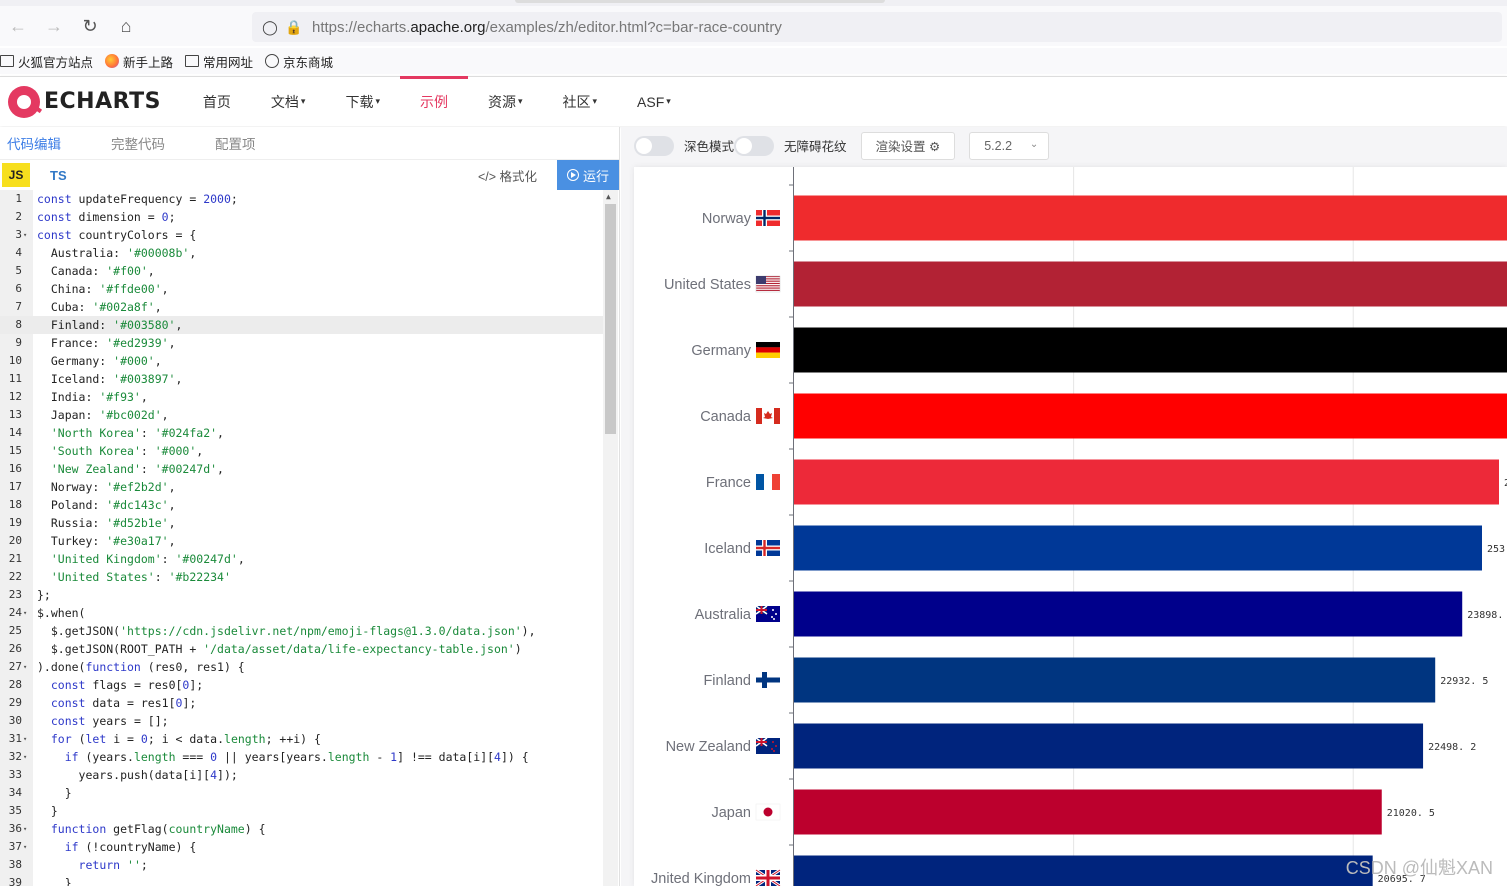 This screenshot has width=1507, height=886. Describe the element at coordinates (299, 61) in the screenshot. I see `bookmark-jd: 京东商城` at that location.